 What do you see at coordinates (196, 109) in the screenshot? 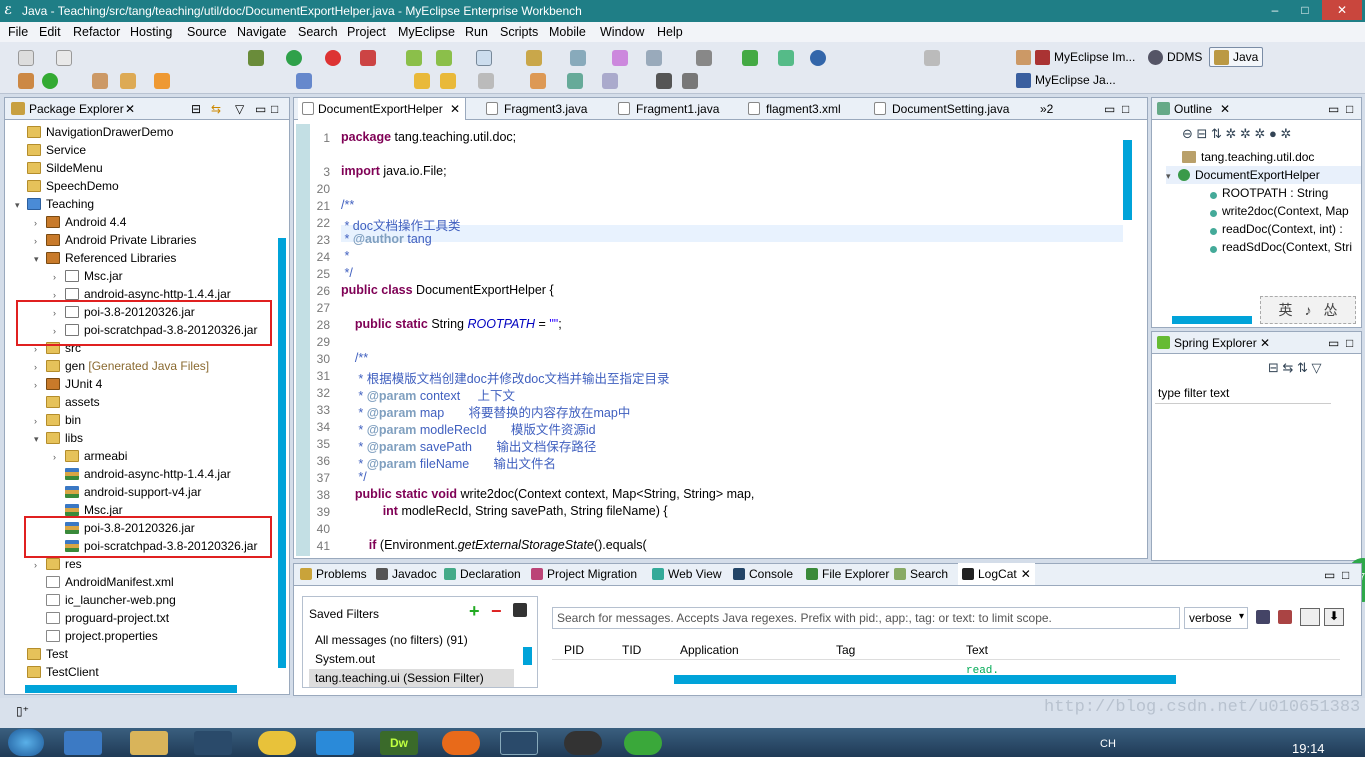
I see `collapse-all-icon: ⊟` at bounding box center [196, 109].